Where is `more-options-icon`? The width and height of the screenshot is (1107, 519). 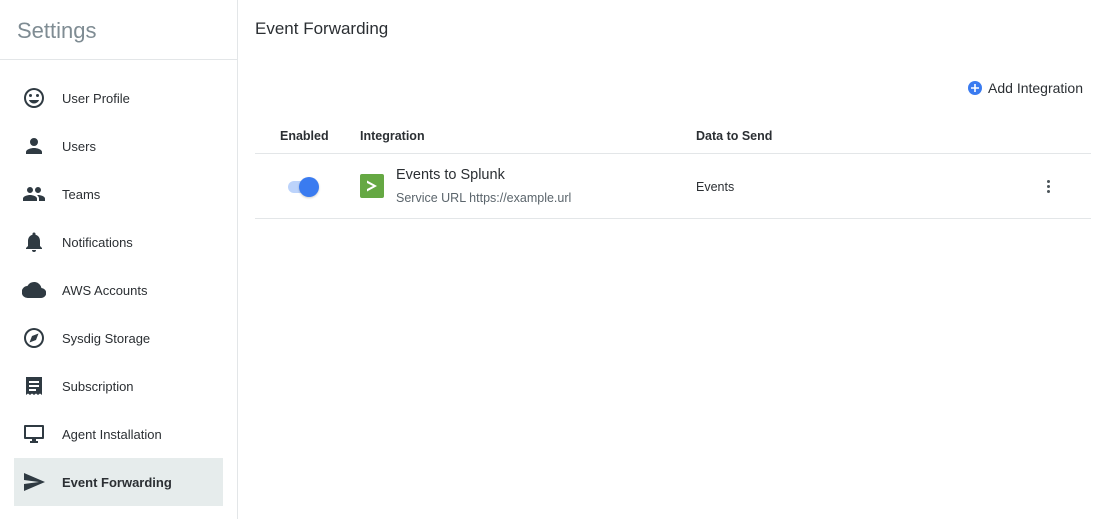 more-options-icon is located at coordinates (1048, 186).